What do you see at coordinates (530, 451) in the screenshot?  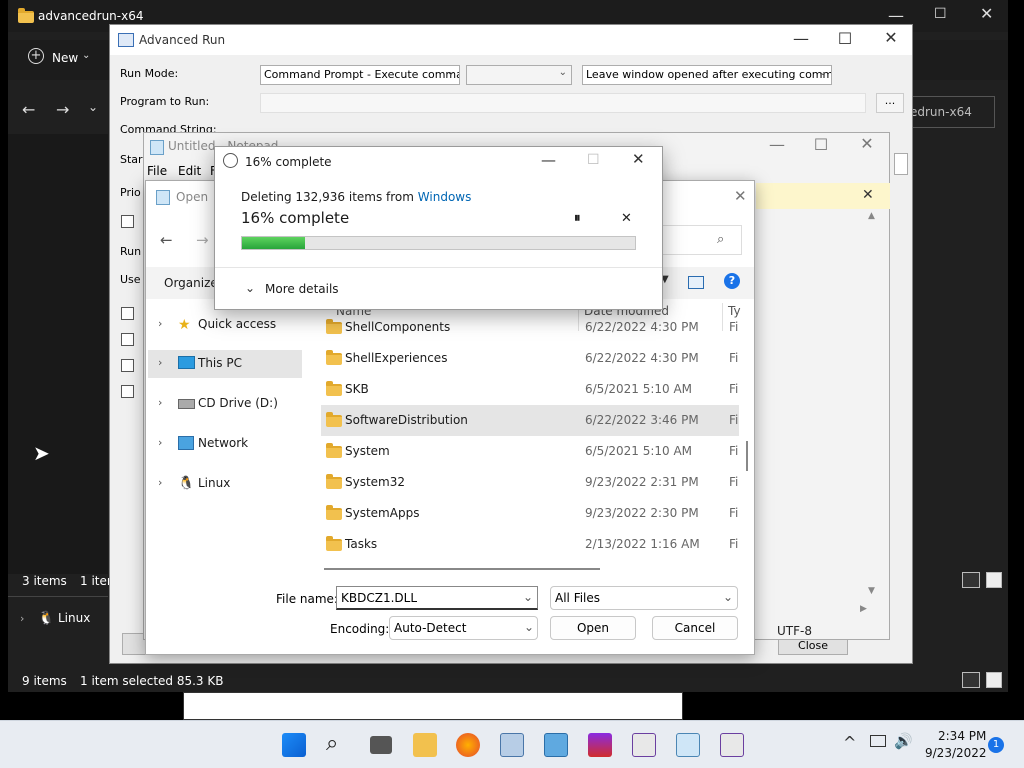 I see `file-row: System 6/5/2021 5:10 AM Fi` at bounding box center [530, 451].